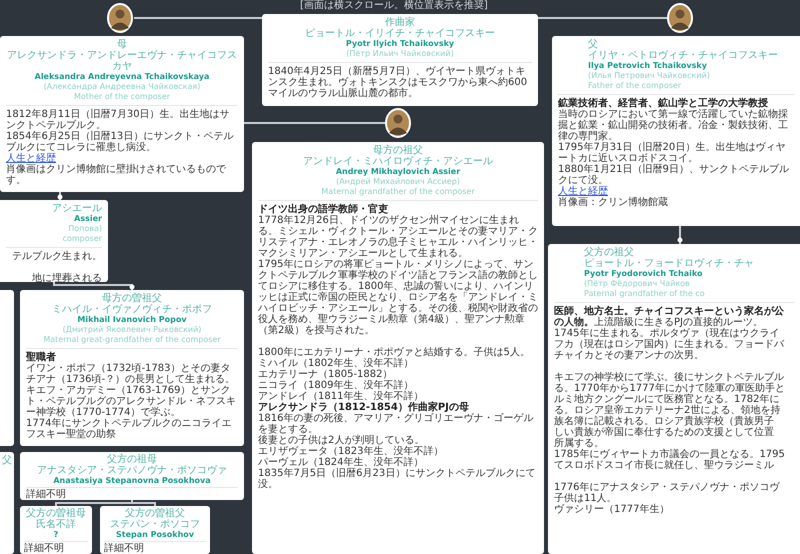  I want to click on role-label: 母, so click(122, 44).